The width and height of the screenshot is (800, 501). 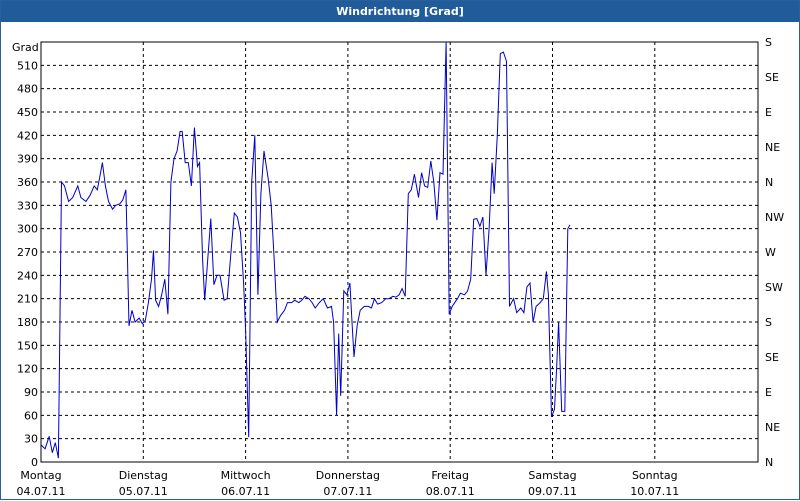 I want to click on y-tick-label: 360, so click(x=27, y=182).